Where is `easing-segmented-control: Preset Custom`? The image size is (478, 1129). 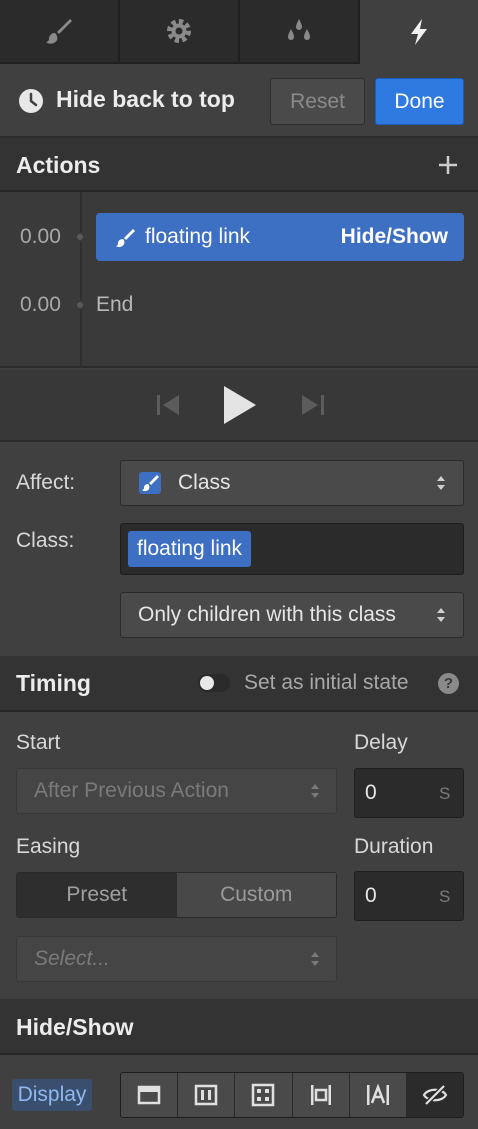
easing-segmented-control: Preset Custom is located at coordinates (176, 895).